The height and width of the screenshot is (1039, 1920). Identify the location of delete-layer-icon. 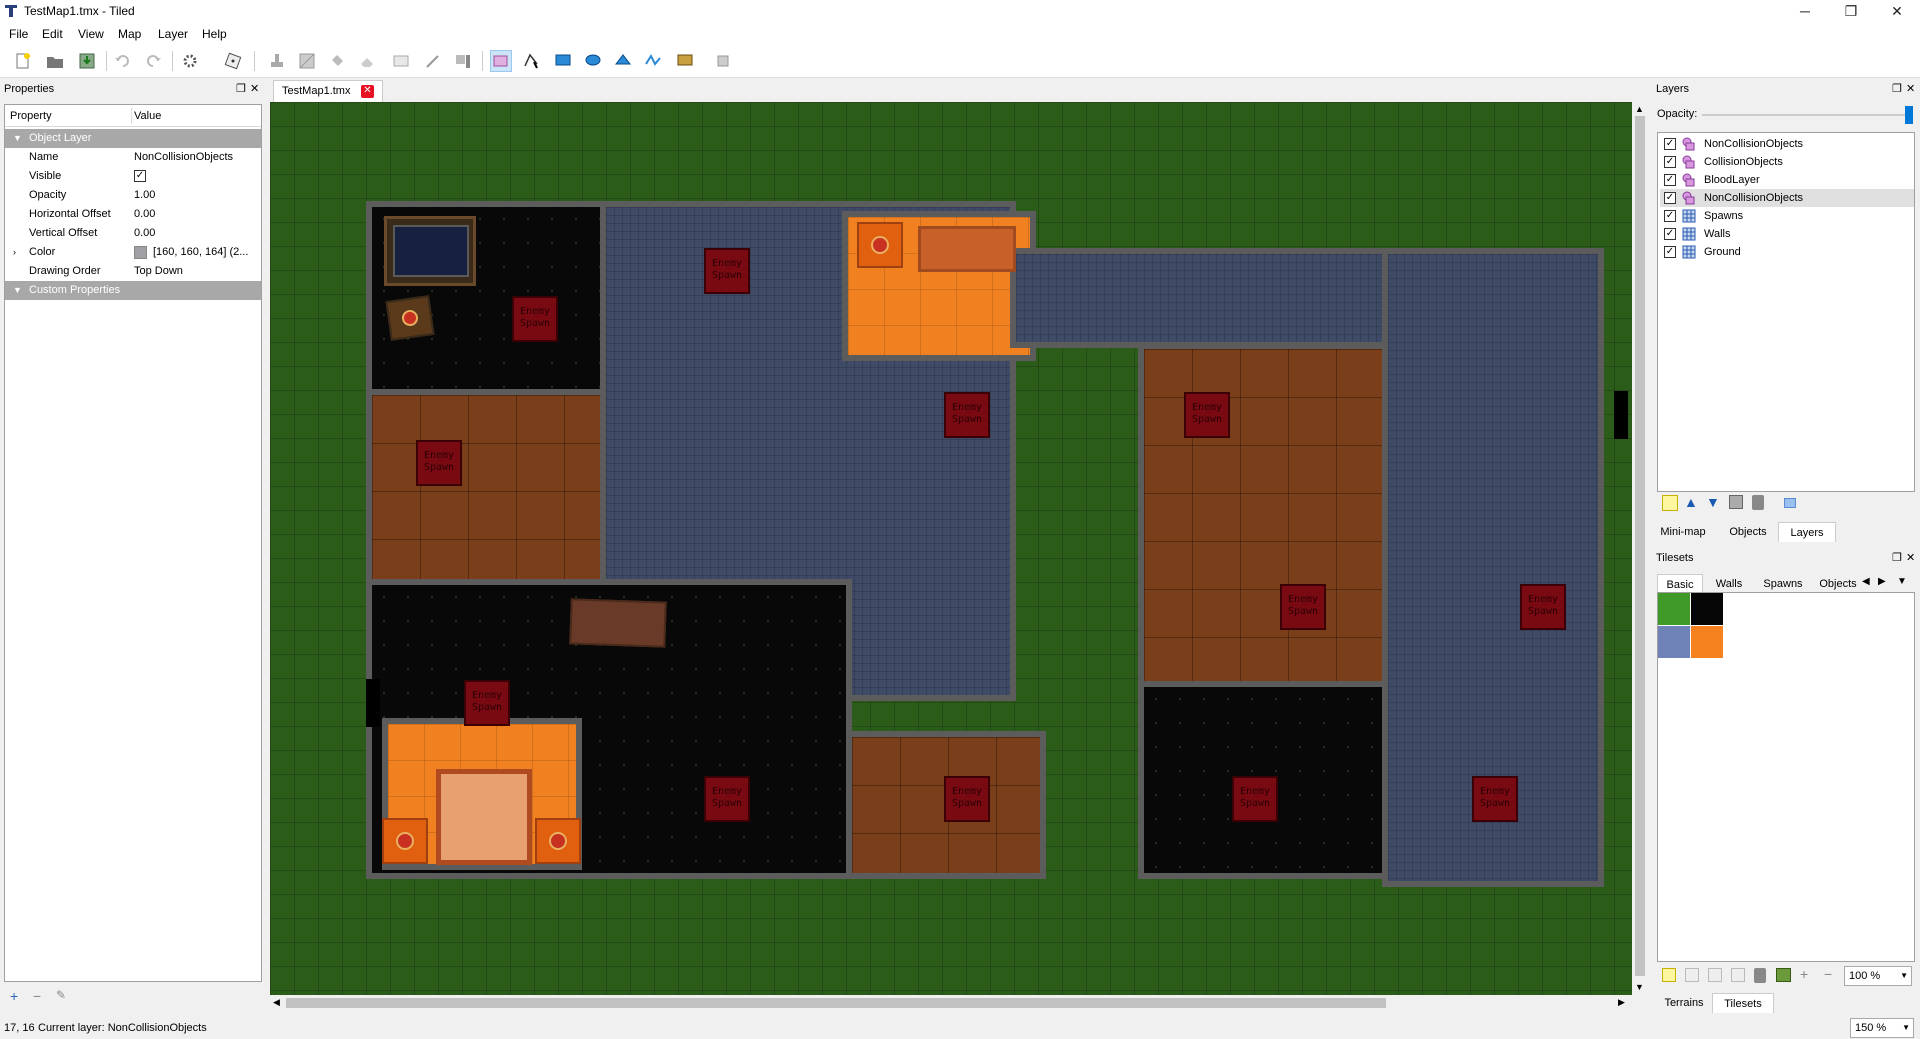
(1758, 502).